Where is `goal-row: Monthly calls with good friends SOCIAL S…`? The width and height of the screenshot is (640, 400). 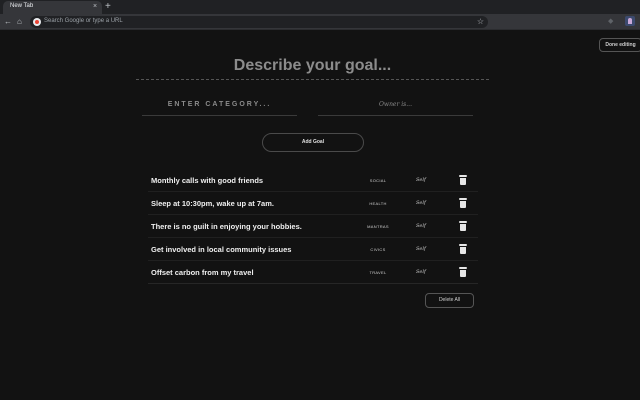
goal-row: Monthly calls with good friends SOCIAL S… is located at coordinates (313, 180).